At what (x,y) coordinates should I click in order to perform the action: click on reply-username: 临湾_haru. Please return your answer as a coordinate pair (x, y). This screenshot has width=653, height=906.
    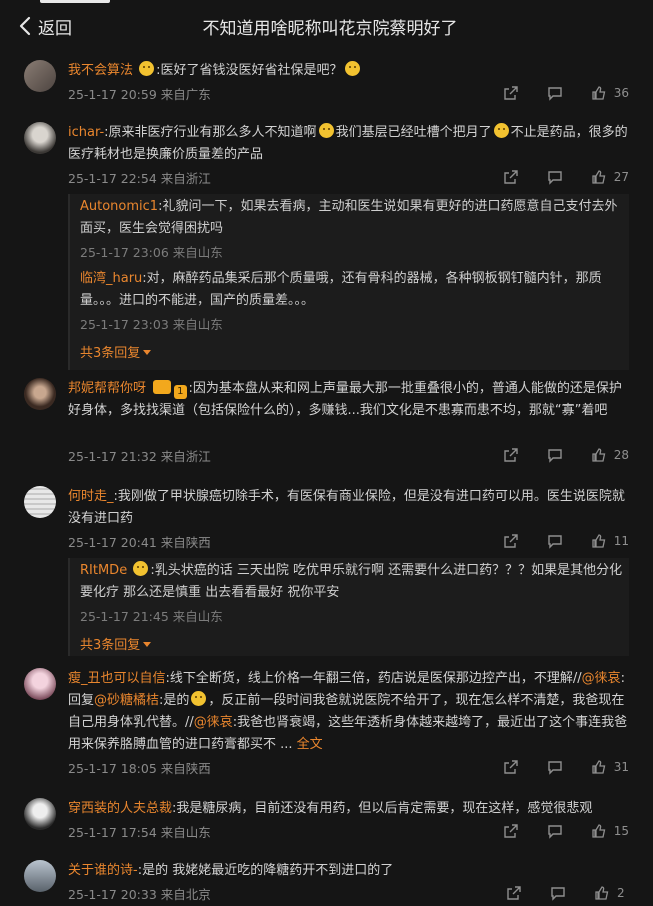
    Looking at the image, I should click on (111, 278).